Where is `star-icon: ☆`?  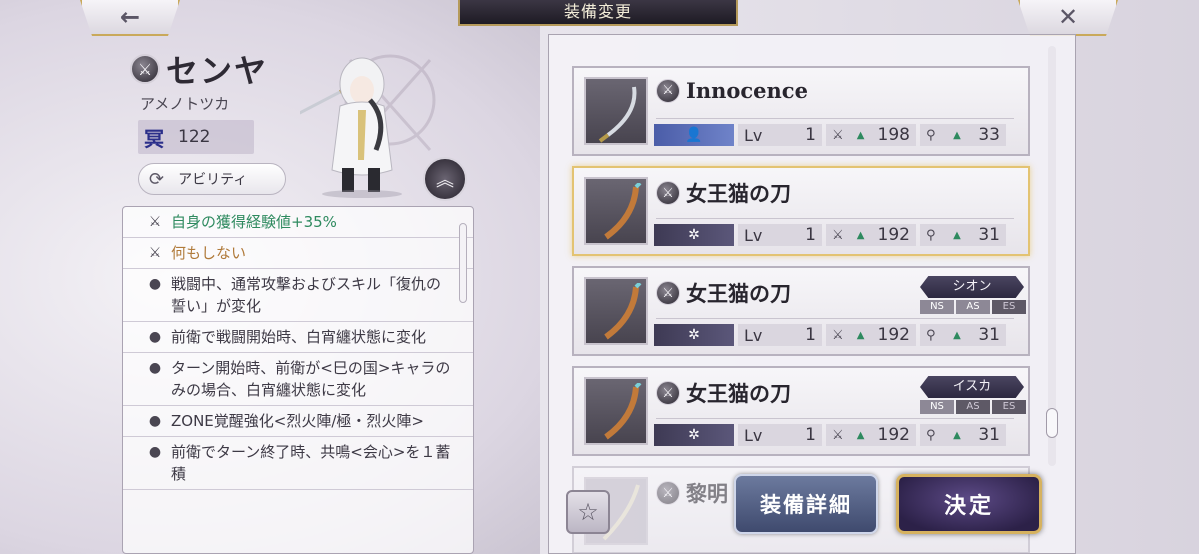 star-icon: ☆ is located at coordinates (588, 512).